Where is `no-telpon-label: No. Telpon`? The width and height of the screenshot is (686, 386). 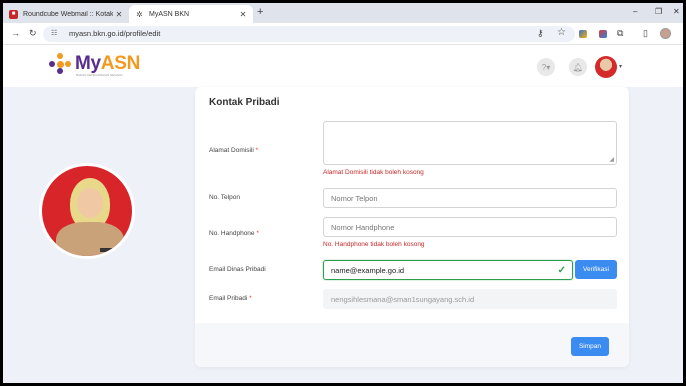 no-telpon-label: No. Telpon is located at coordinates (224, 197).